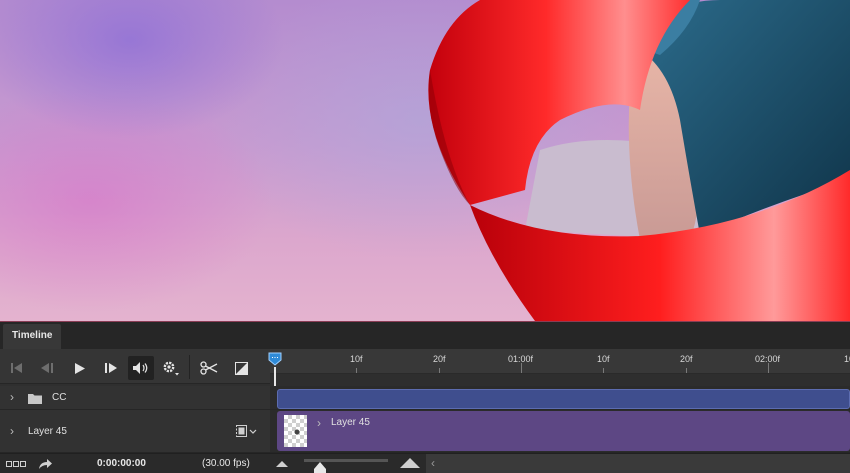  I want to click on scissors-icon, so click(209, 368).